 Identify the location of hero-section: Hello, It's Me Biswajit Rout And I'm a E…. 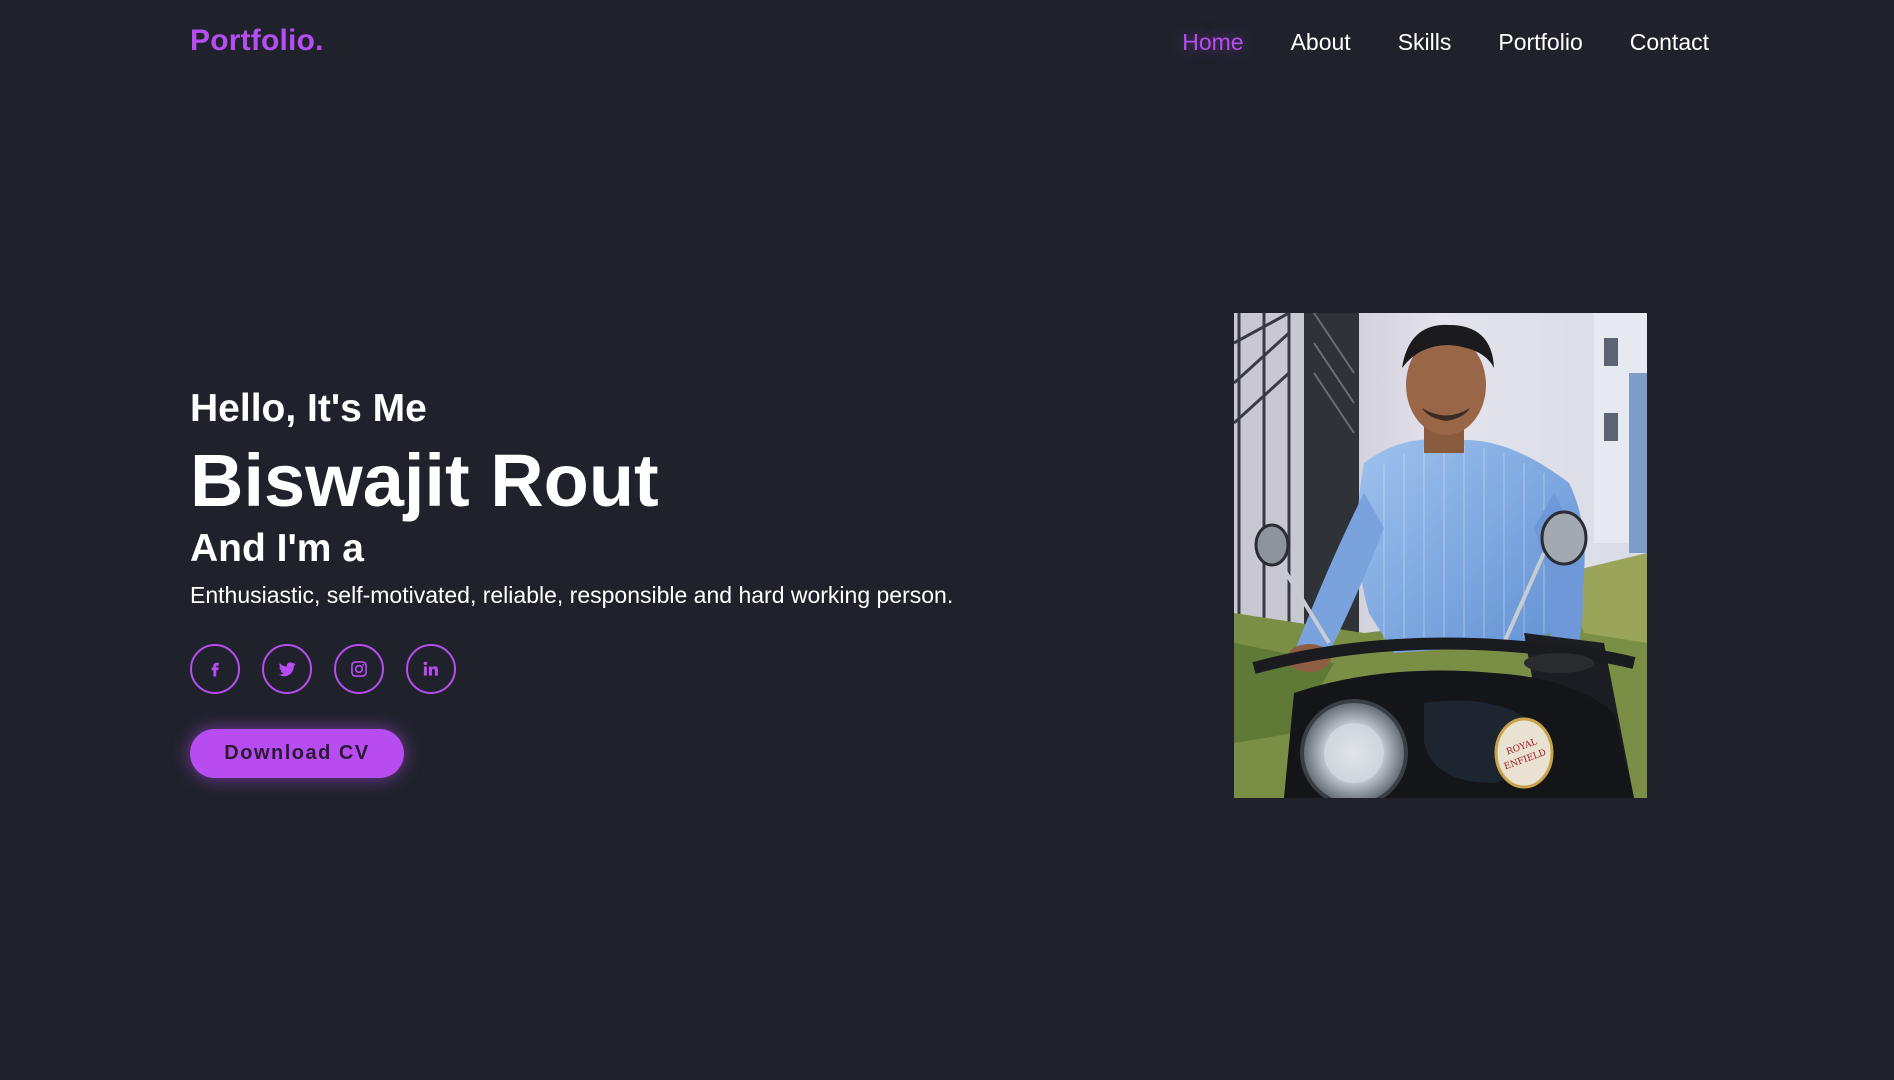
(571, 581).